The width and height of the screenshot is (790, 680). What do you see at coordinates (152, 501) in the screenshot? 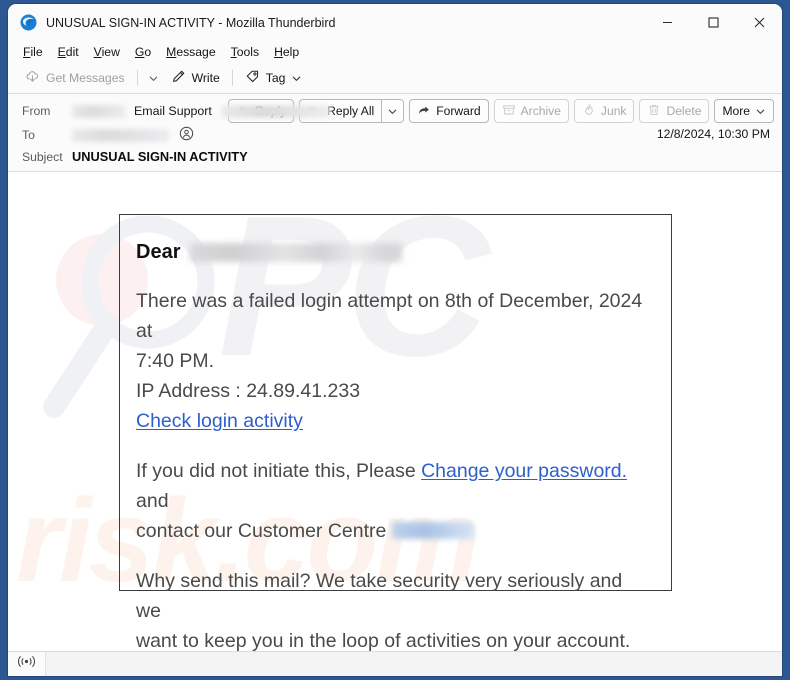
I see `change-password-suffix: and` at bounding box center [152, 501].